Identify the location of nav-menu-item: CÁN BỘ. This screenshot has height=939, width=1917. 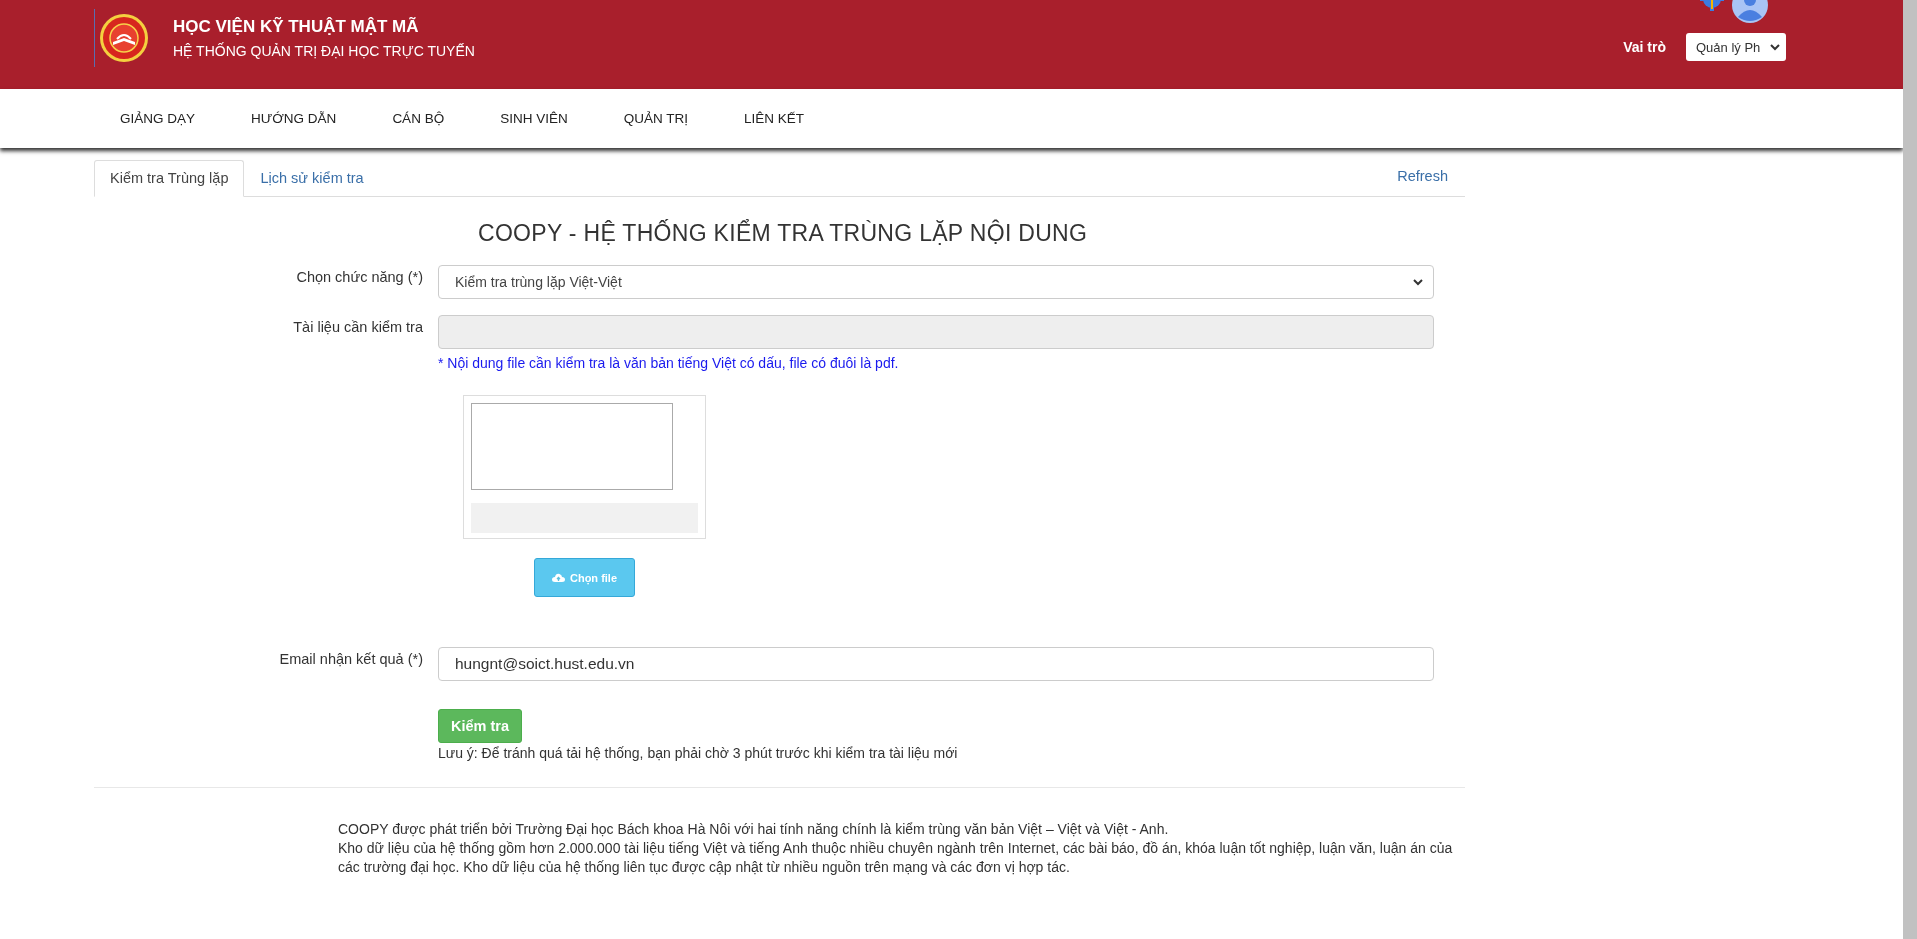
(418, 118).